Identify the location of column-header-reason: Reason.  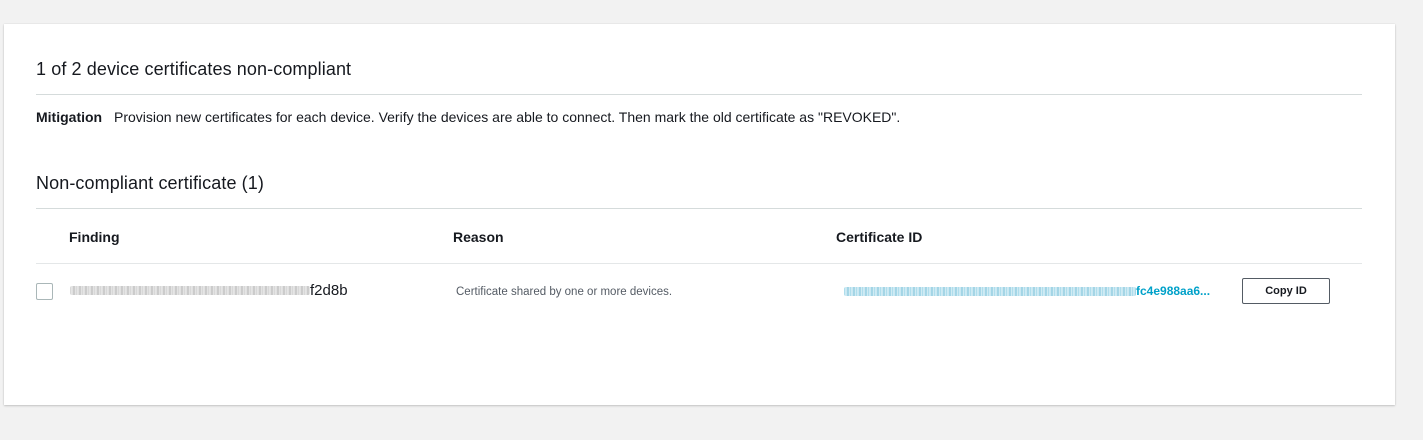
(478, 237).